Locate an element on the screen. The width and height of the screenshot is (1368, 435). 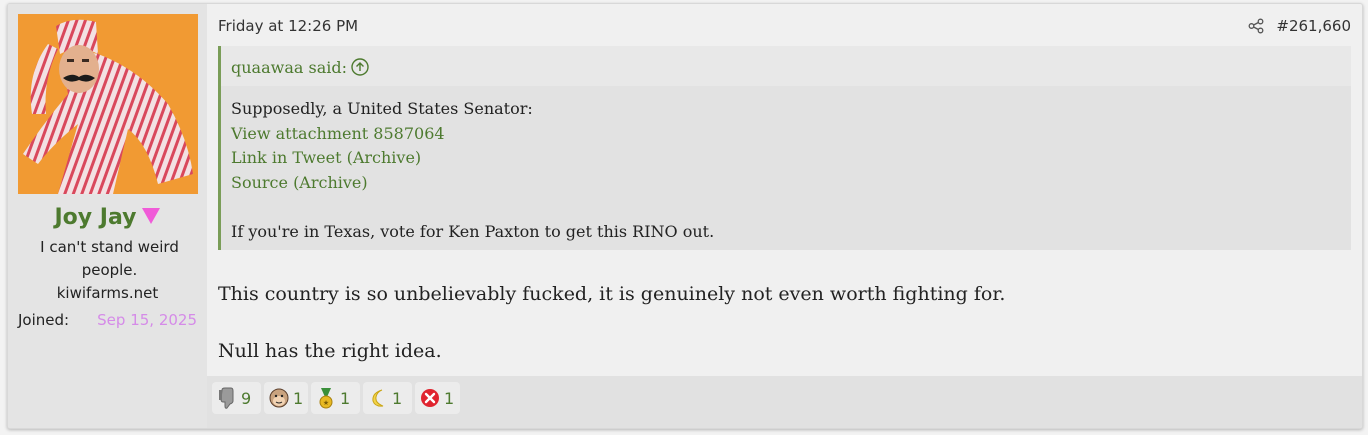
pink-triangle-icon is located at coordinates (151, 218).